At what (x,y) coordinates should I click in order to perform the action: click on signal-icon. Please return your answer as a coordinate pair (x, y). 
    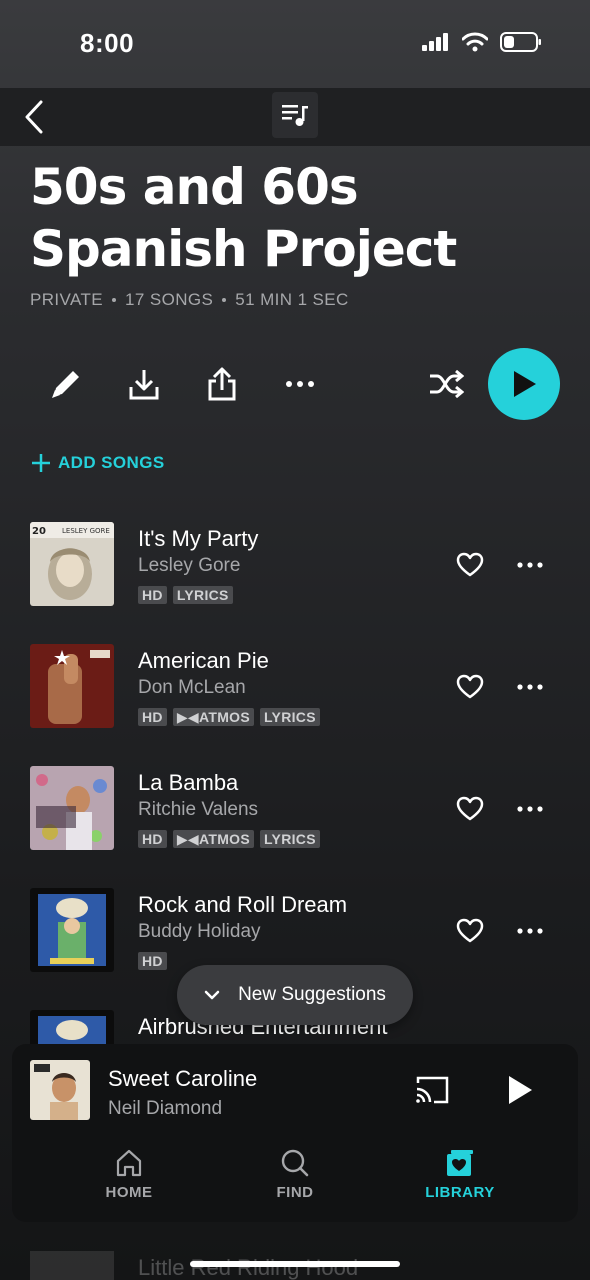
    Looking at the image, I should click on (435, 42).